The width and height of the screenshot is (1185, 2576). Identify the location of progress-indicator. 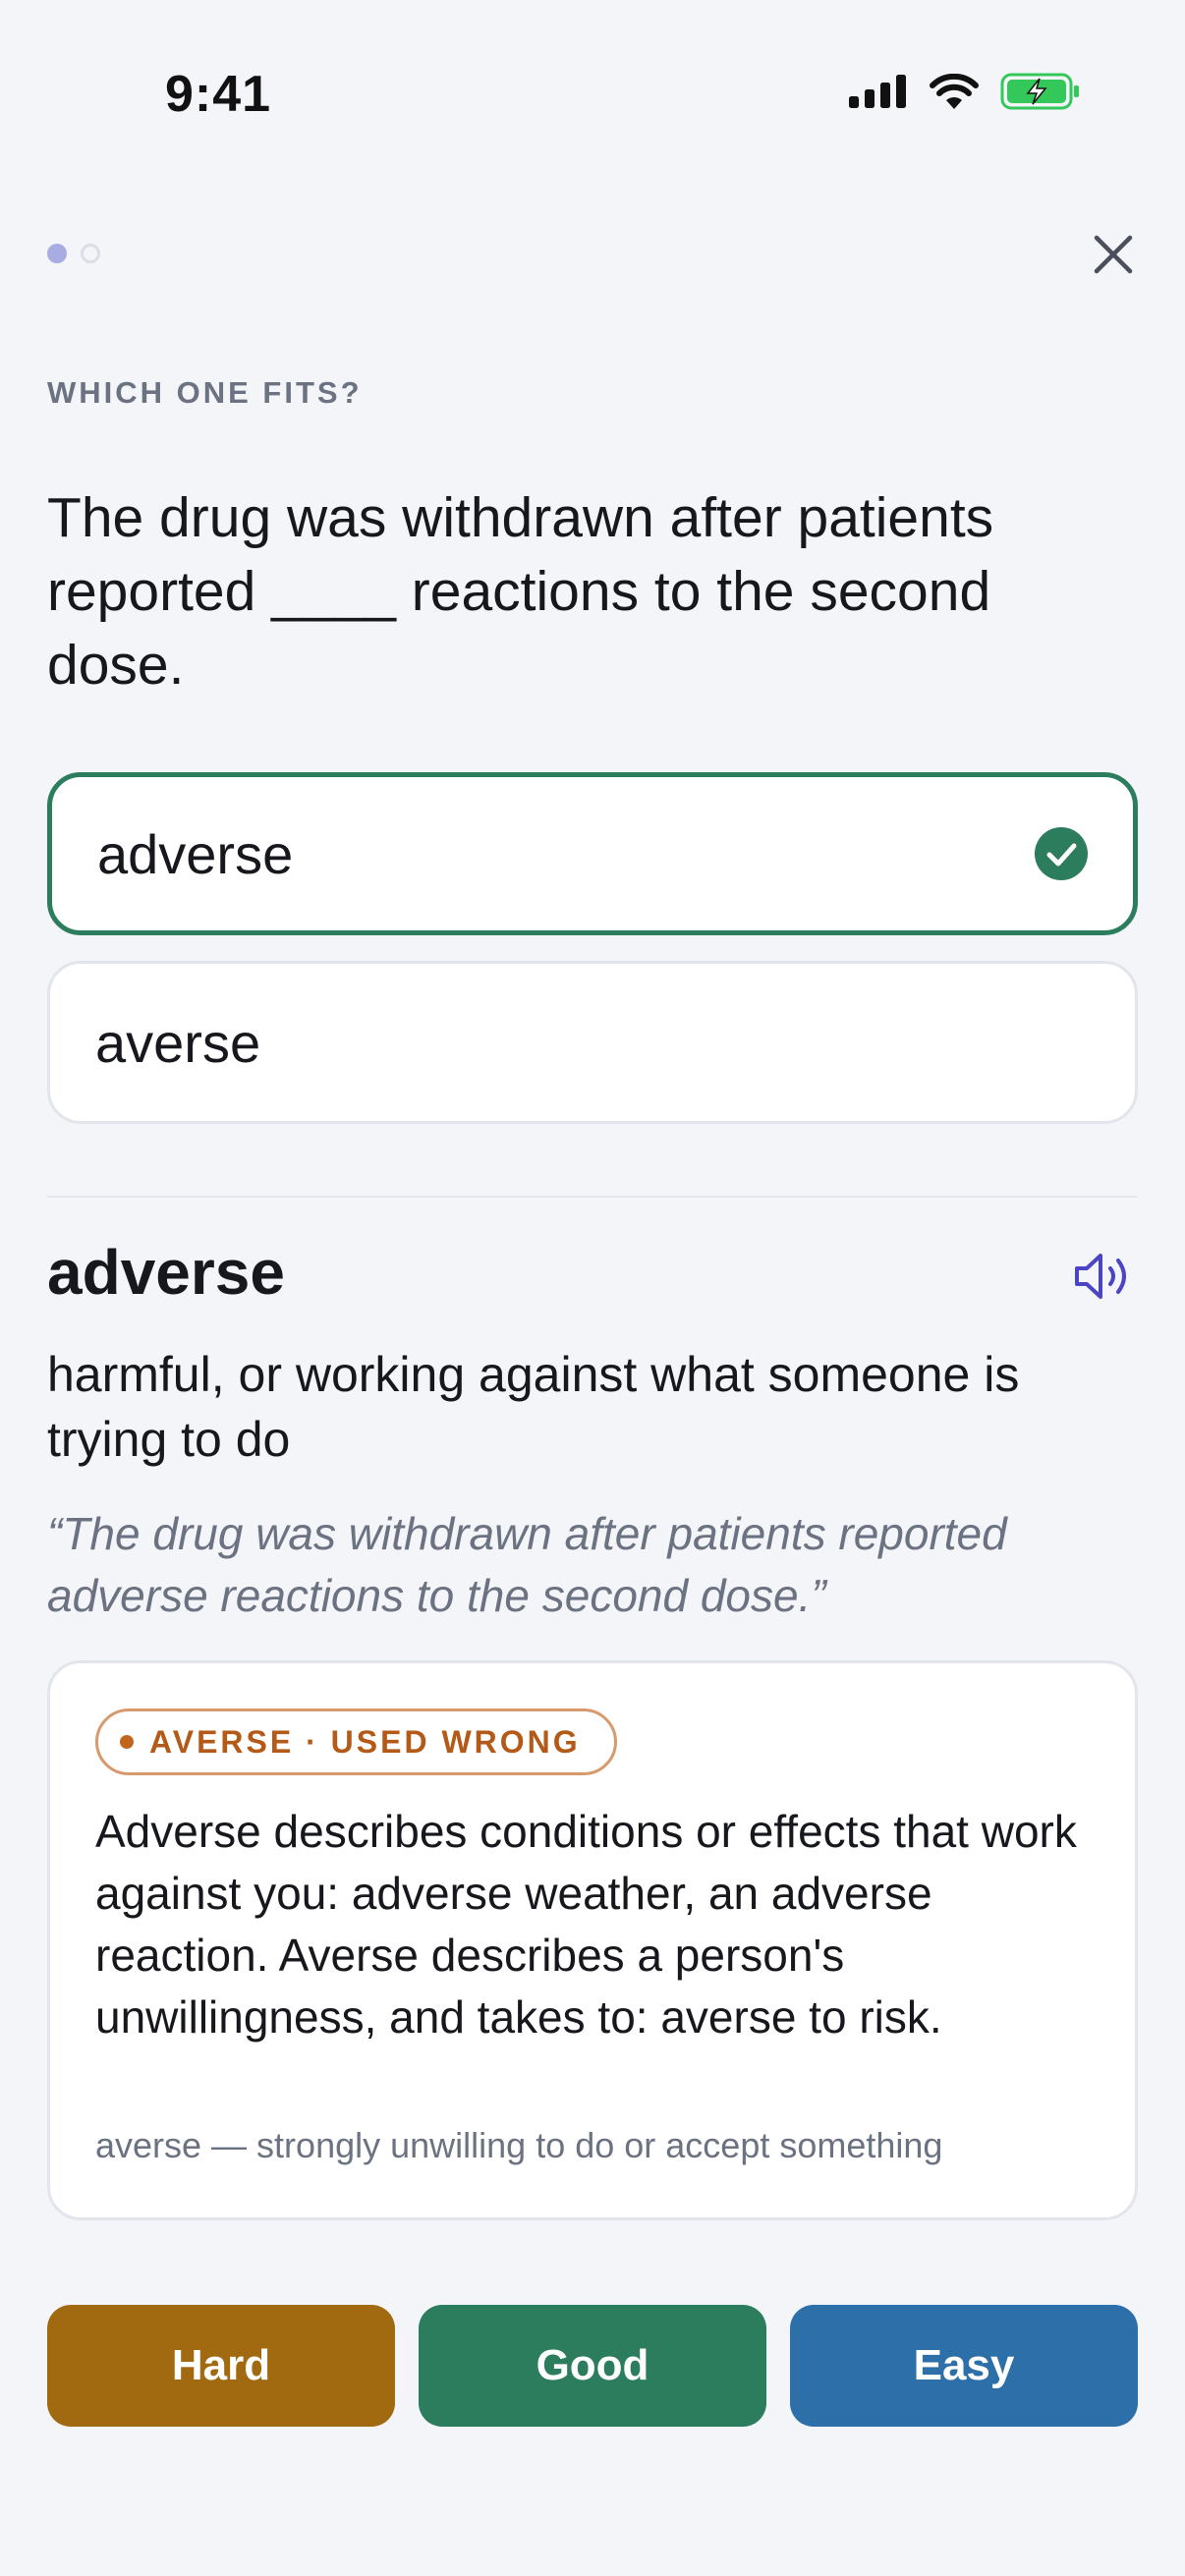
(74, 253).